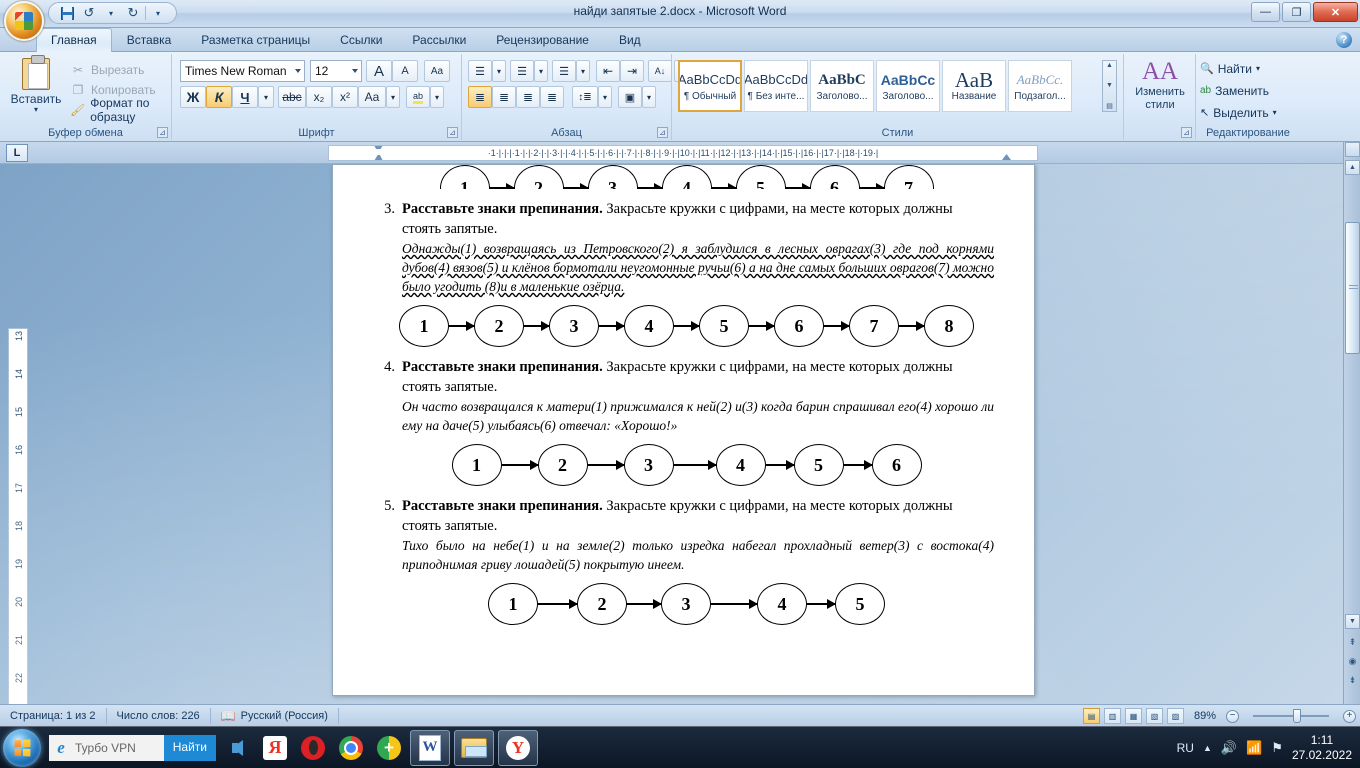 The width and height of the screenshot is (1360, 768). What do you see at coordinates (275, 748) in the screenshot?
I see `yandex-taskbar-icon: Я` at bounding box center [275, 748].